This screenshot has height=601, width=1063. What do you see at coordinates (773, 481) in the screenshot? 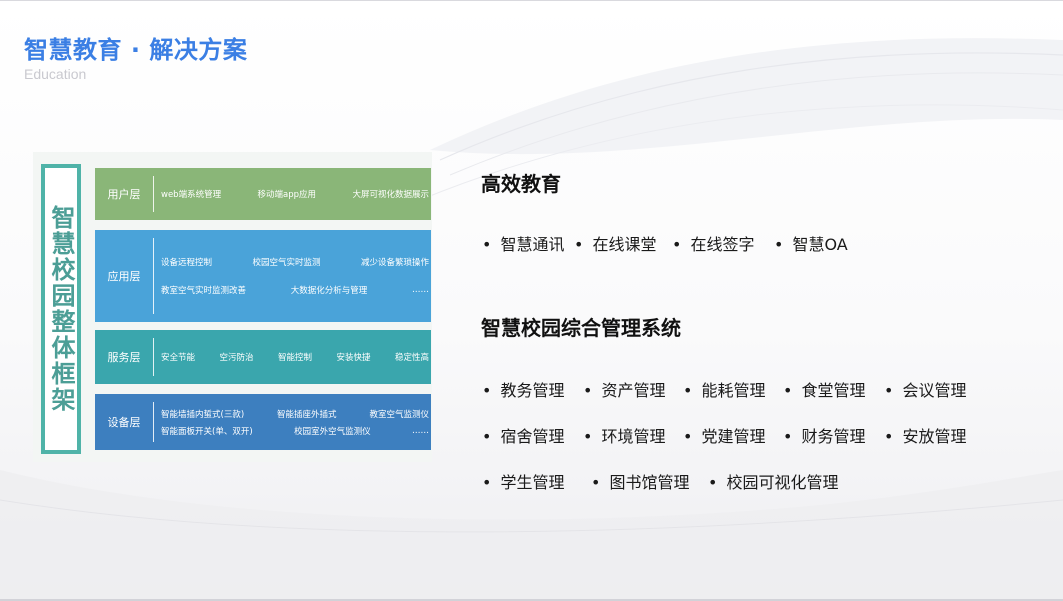
I see `feature-item: 校园可视化管理` at bounding box center [773, 481].